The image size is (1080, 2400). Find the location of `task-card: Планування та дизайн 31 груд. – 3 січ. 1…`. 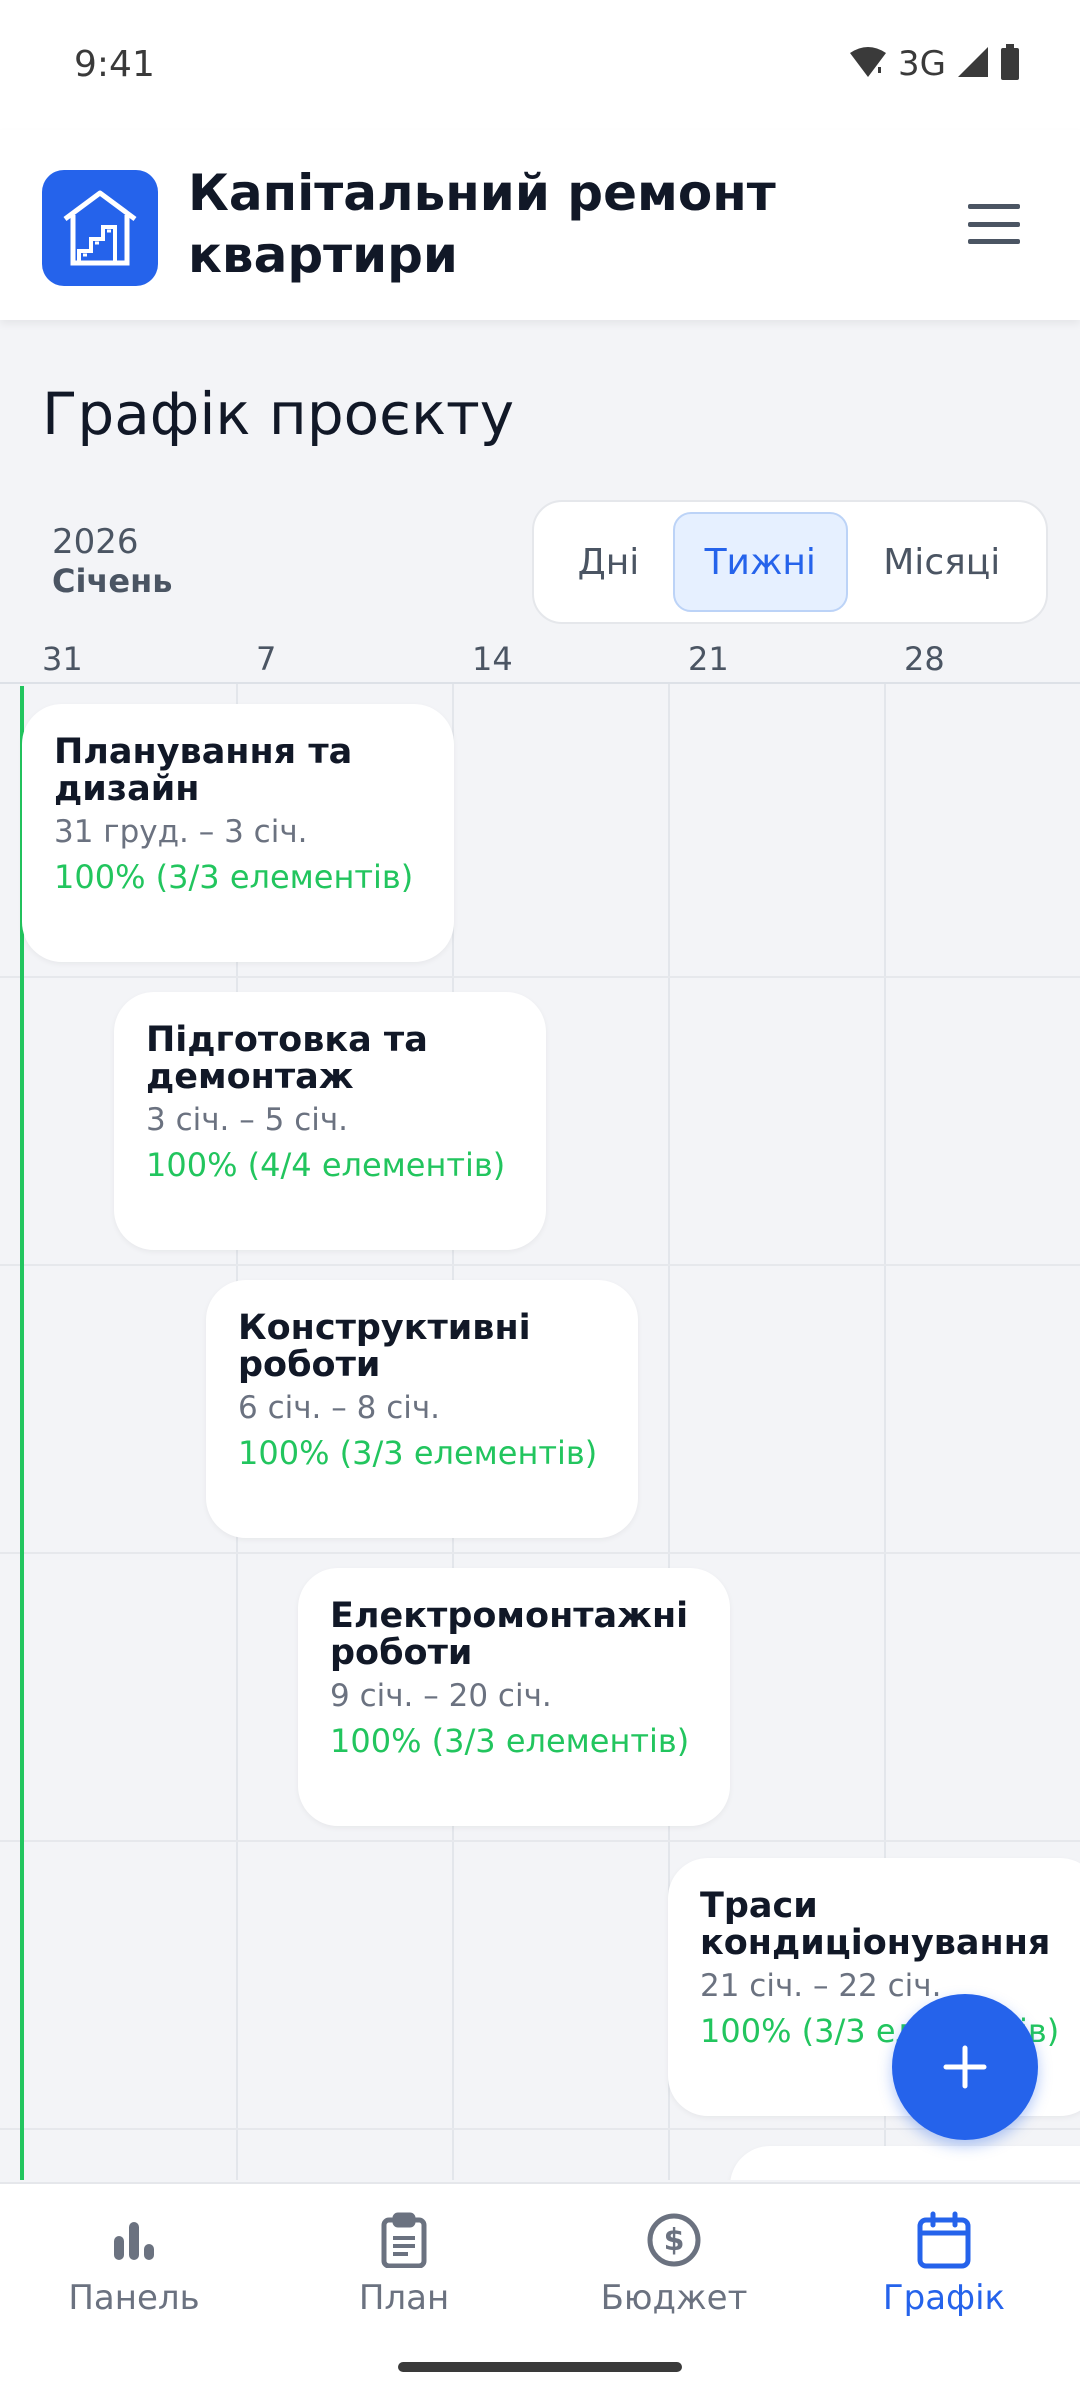

task-card: Планування та дизайн 31 груд. – 3 січ. 1… is located at coordinates (238, 833).